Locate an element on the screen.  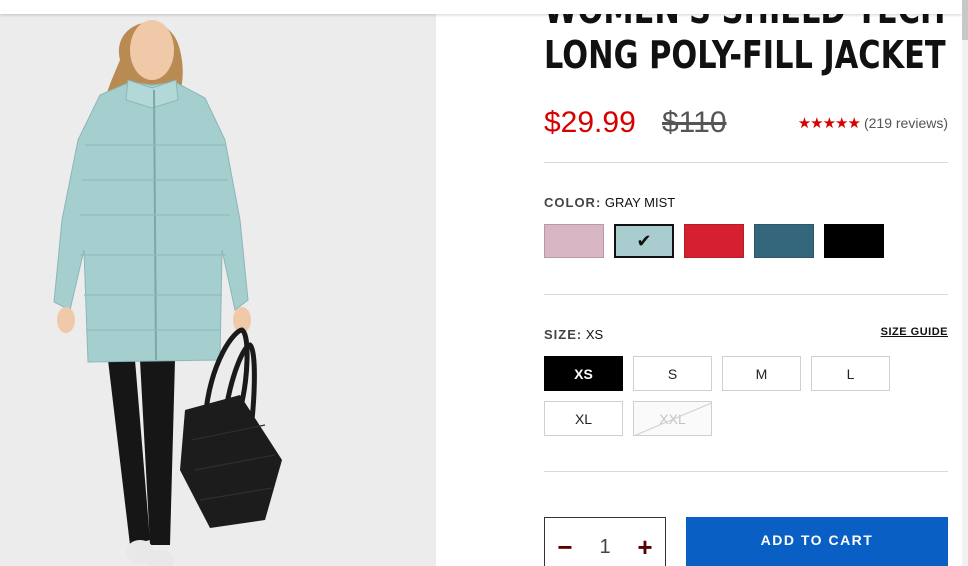
size-option-m: M is located at coordinates (761, 373).